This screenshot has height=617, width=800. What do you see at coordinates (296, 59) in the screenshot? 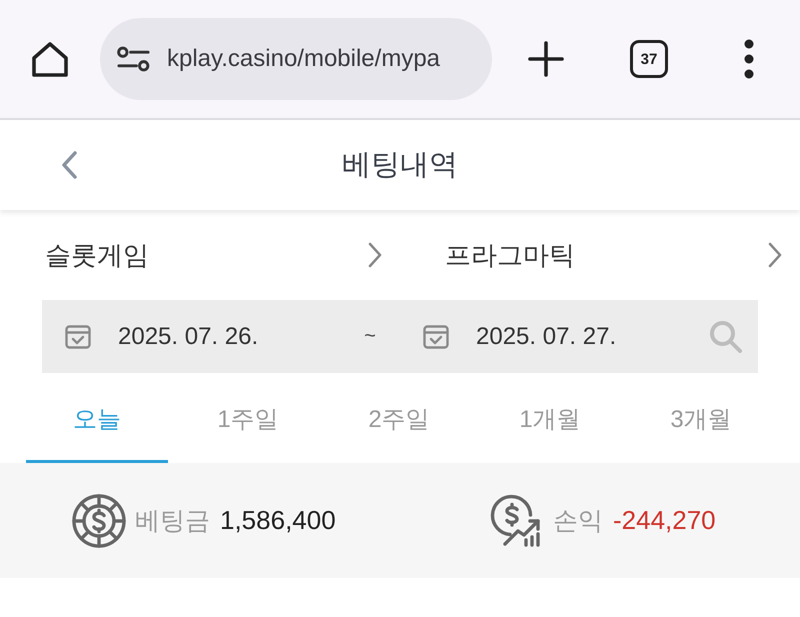
I see `address-bar: kplay.casino/mobile/mypa` at bounding box center [296, 59].